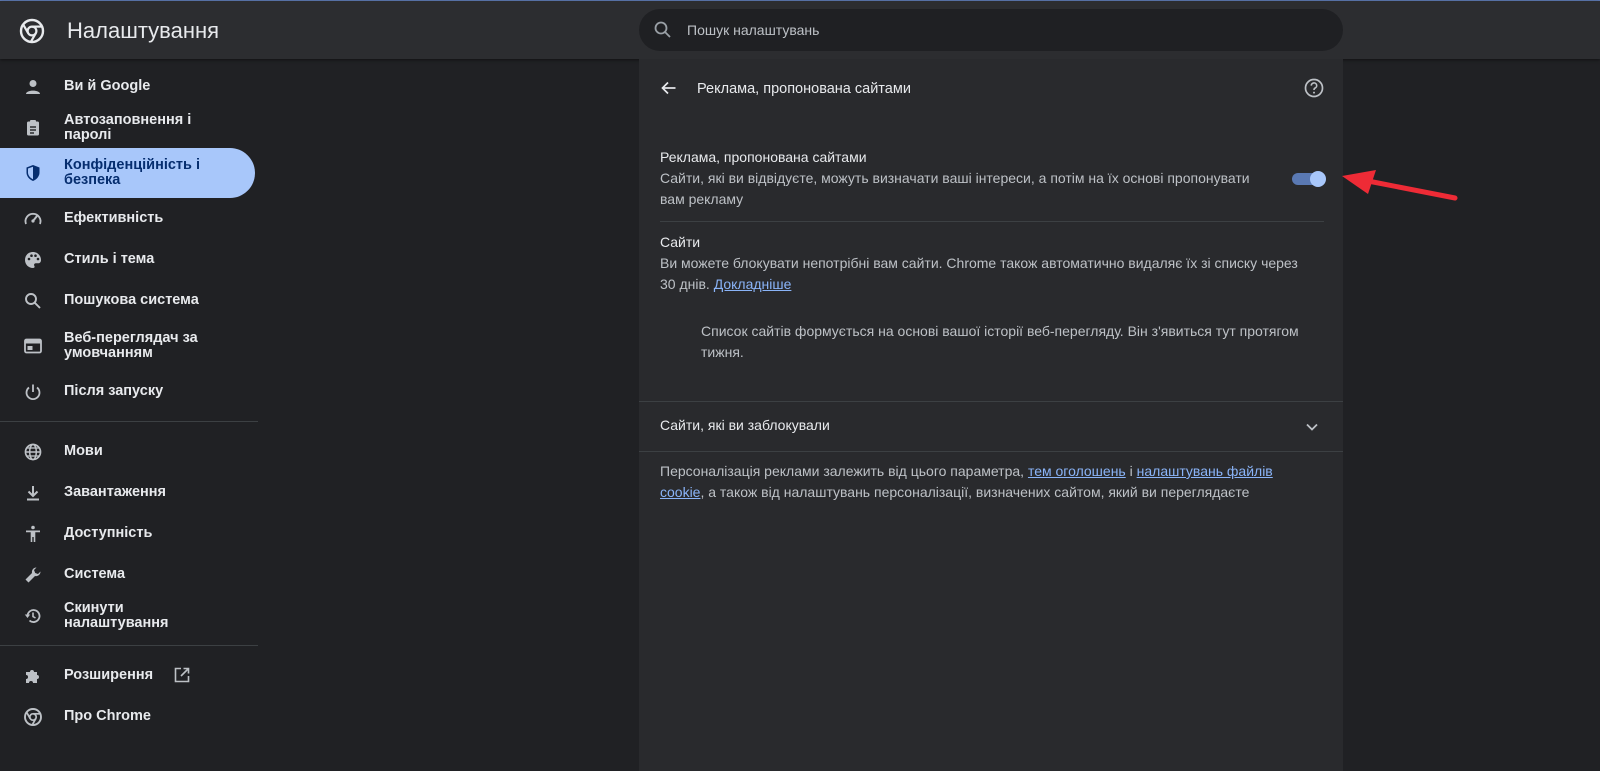  I want to click on settings-header: Налаштування, so click(800, 30).